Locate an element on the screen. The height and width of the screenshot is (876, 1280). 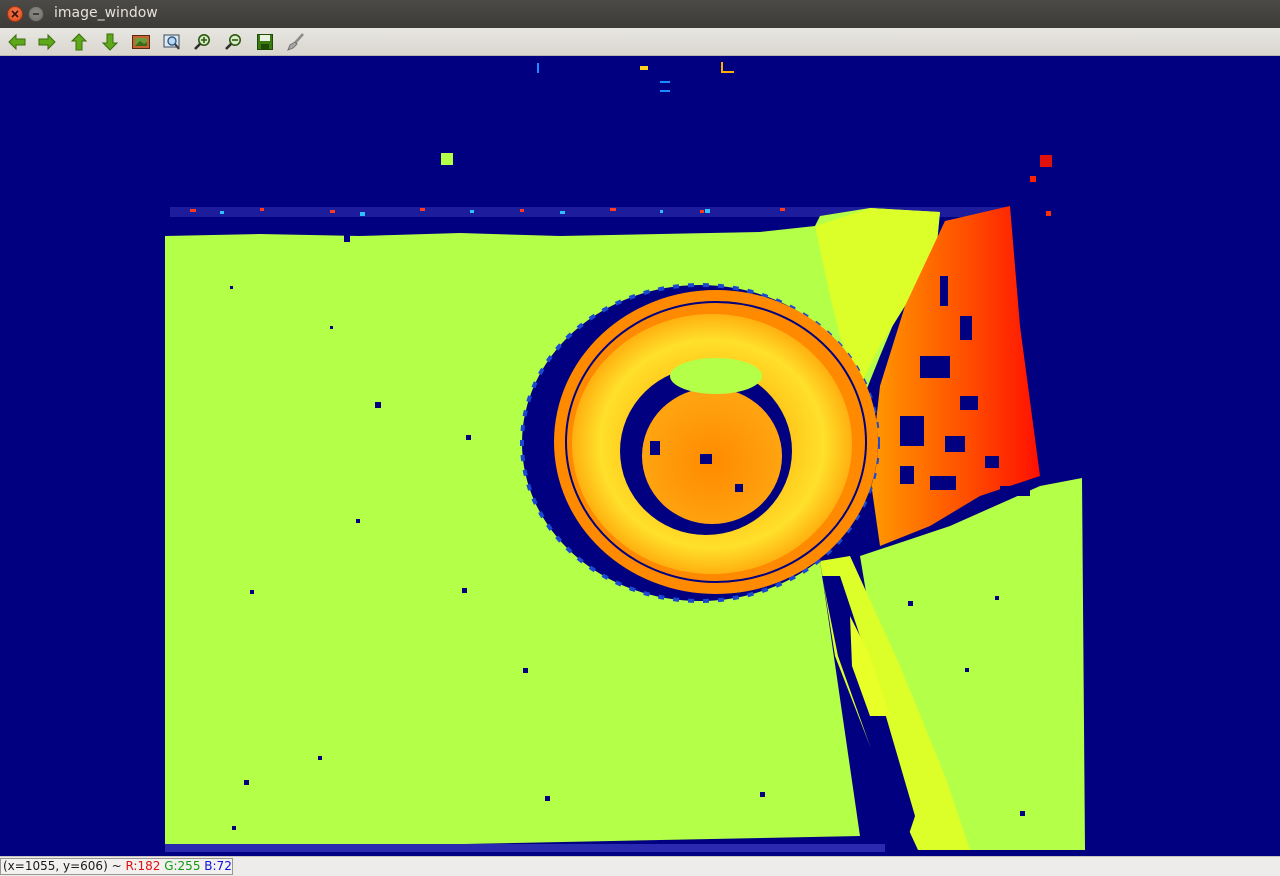
close-window-button is located at coordinates (15, 14).